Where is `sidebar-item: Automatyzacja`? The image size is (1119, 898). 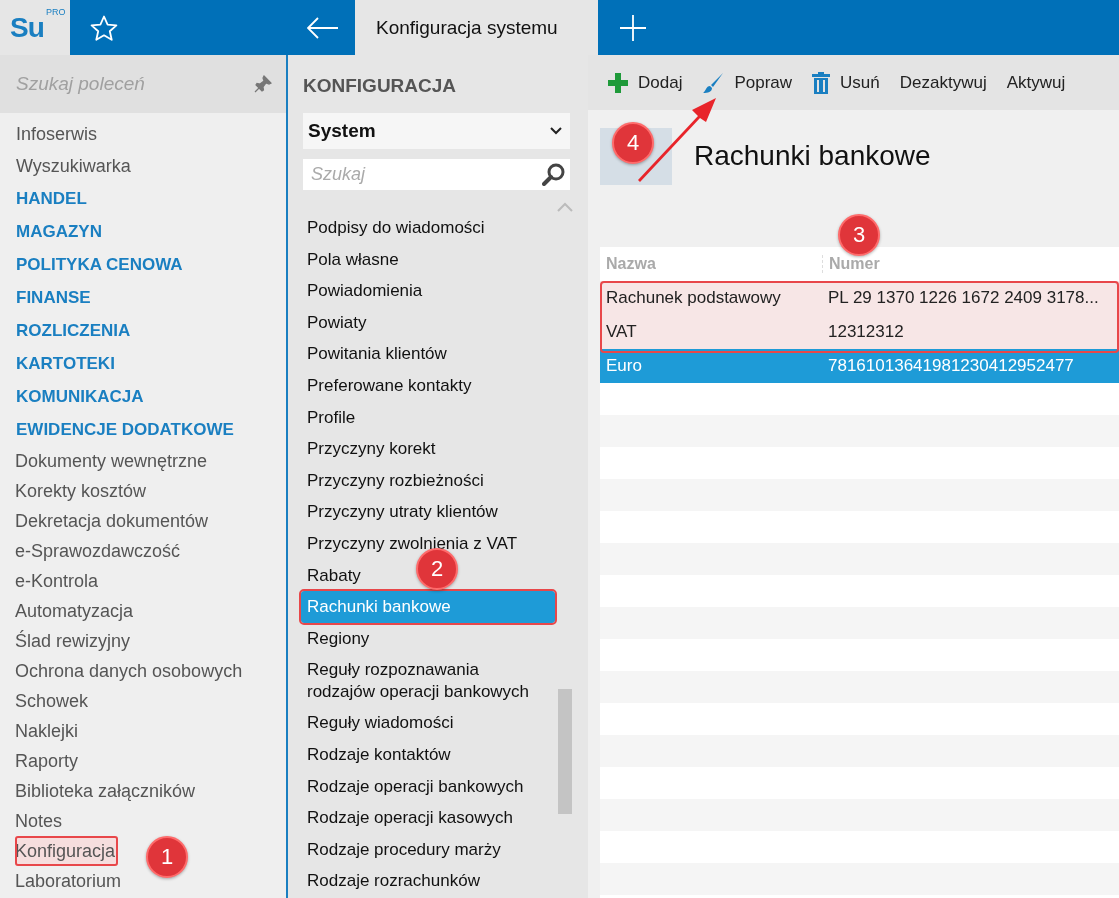
sidebar-item: Automatyzacja is located at coordinates (76, 611).